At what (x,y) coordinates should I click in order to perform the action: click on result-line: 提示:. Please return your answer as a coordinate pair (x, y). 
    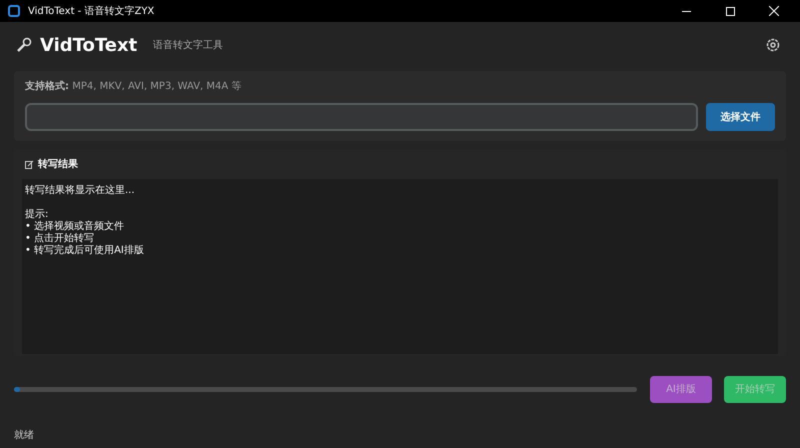
    Looking at the image, I should click on (36, 214).